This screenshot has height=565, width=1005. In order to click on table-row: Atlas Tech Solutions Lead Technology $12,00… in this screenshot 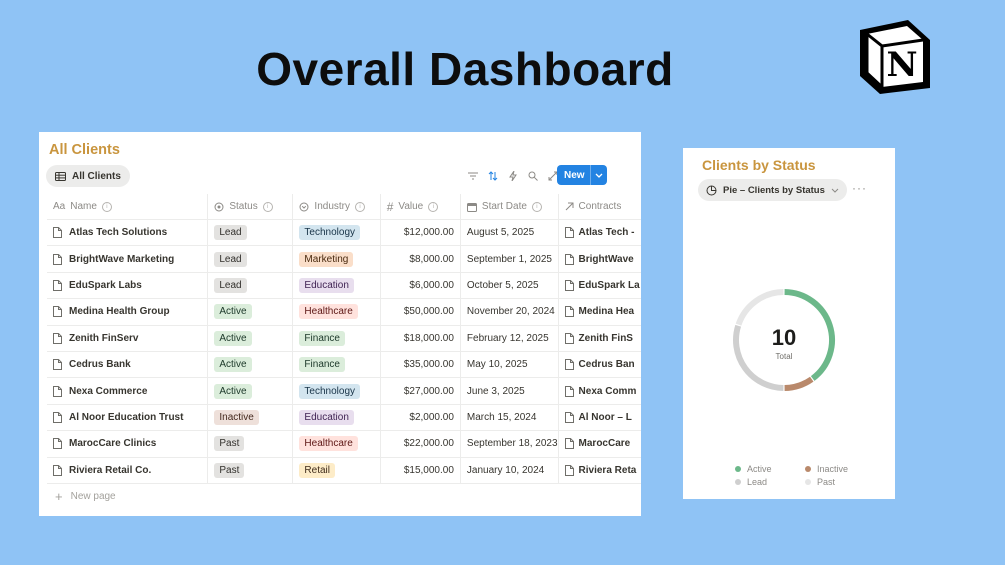, I will do `click(344, 233)`.